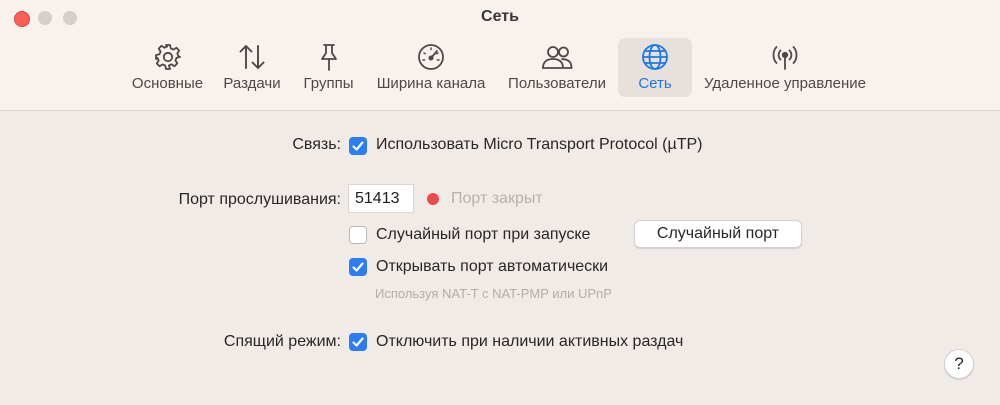 This screenshot has width=1000, height=405. Describe the element at coordinates (433, 199) in the screenshot. I see `port-status-indicator` at that location.